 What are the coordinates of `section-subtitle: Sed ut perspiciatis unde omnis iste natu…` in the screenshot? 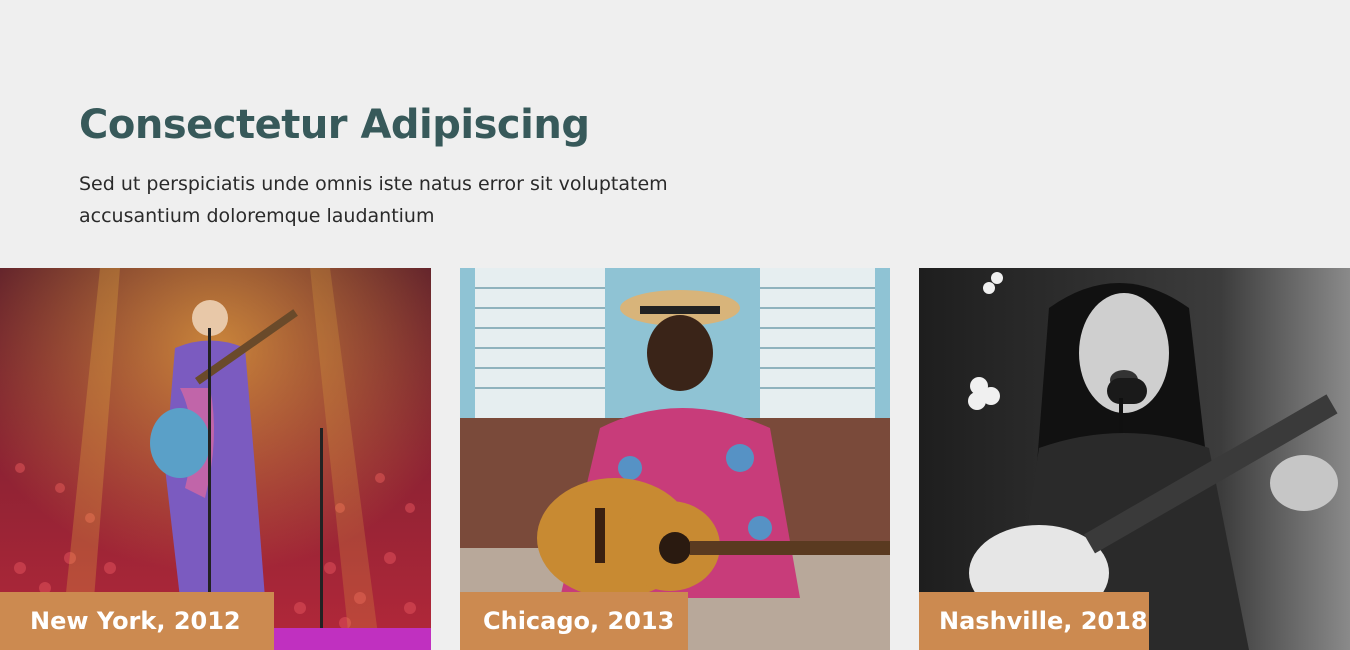 It's located at (373, 200).